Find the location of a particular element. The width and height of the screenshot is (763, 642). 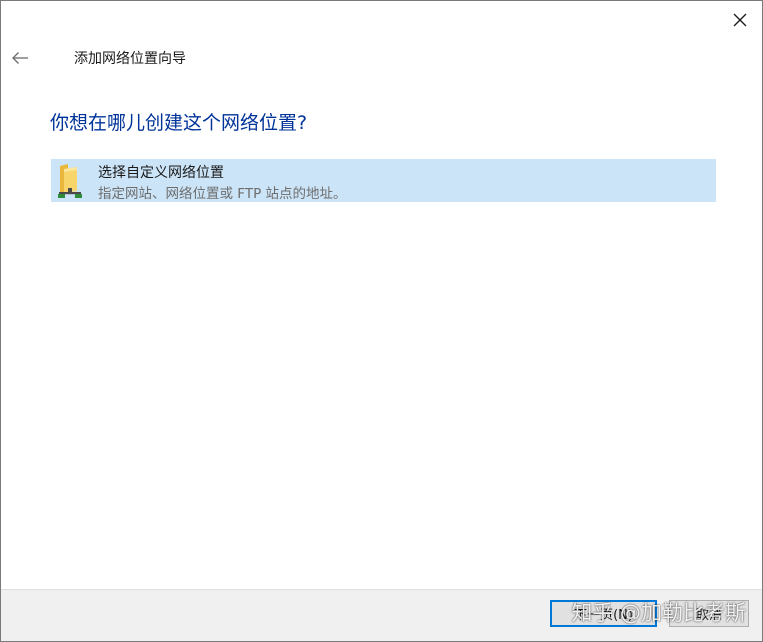

option-custom-network-location: 选择自定义网络位置 指定网站、网络位置或 FTP 站点的地址。 is located at coordinates (383, 180).